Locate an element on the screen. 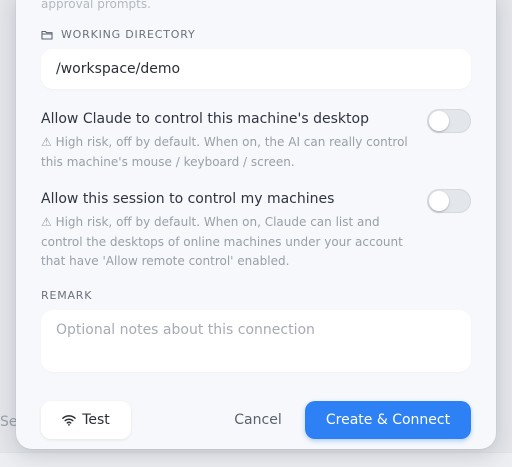  test-button-label: Test is located at coordinates (96, 420).